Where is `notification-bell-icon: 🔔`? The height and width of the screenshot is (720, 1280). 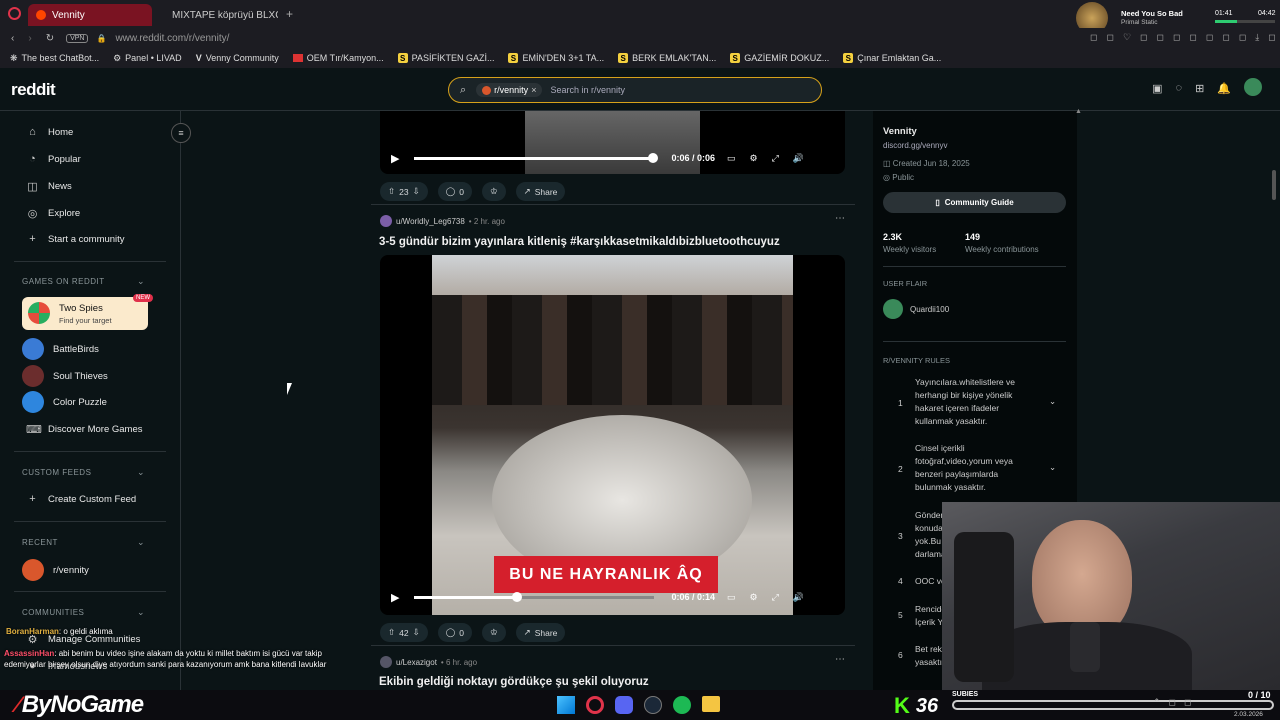
notification-bell-icon: 🔔 is located at coordinates (1224, 89).